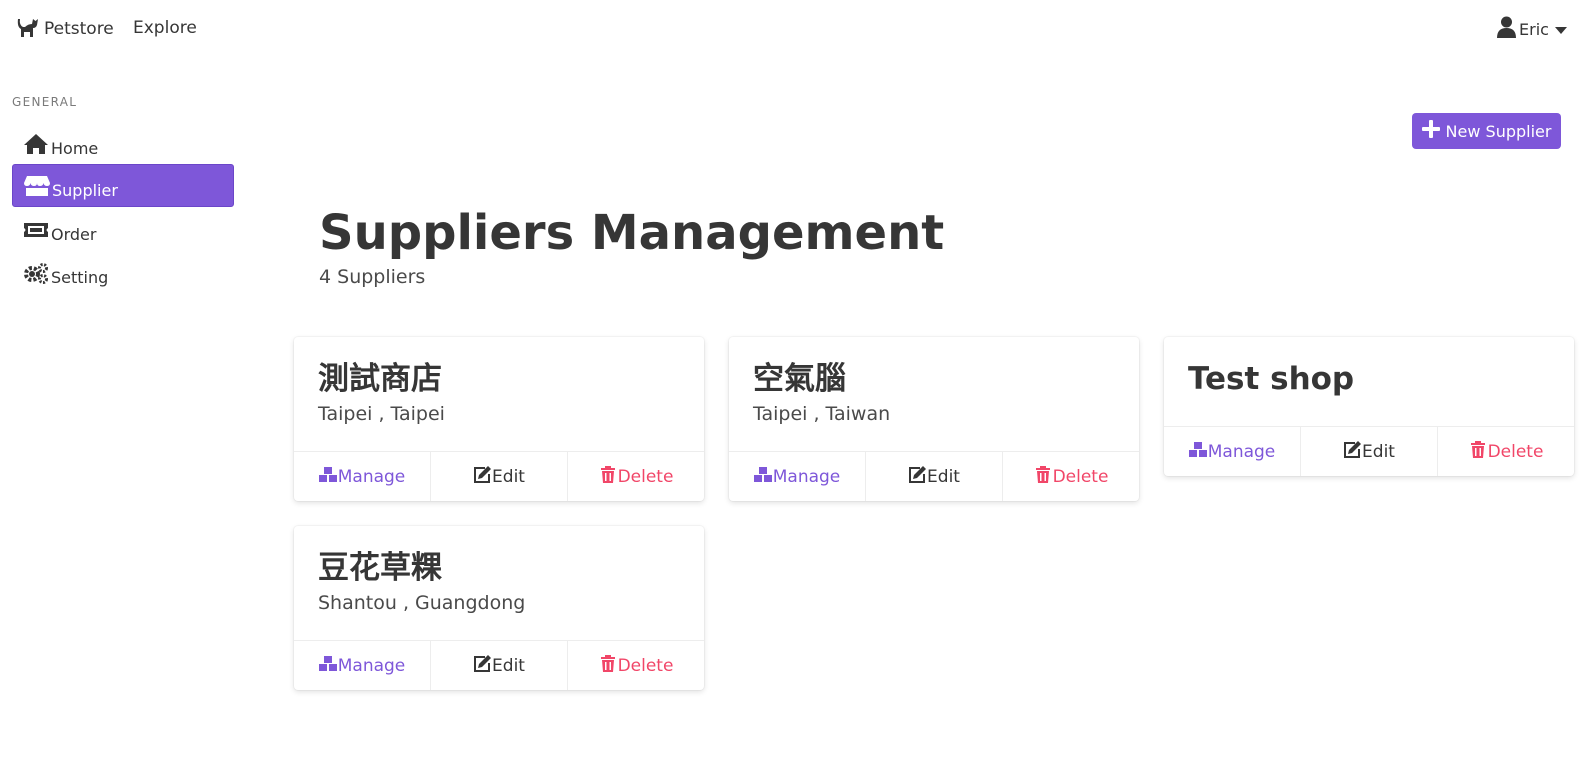 The height and width of the screenshot is (757, 1588). I want to click on user-name: Eric, so click(1534, 29).